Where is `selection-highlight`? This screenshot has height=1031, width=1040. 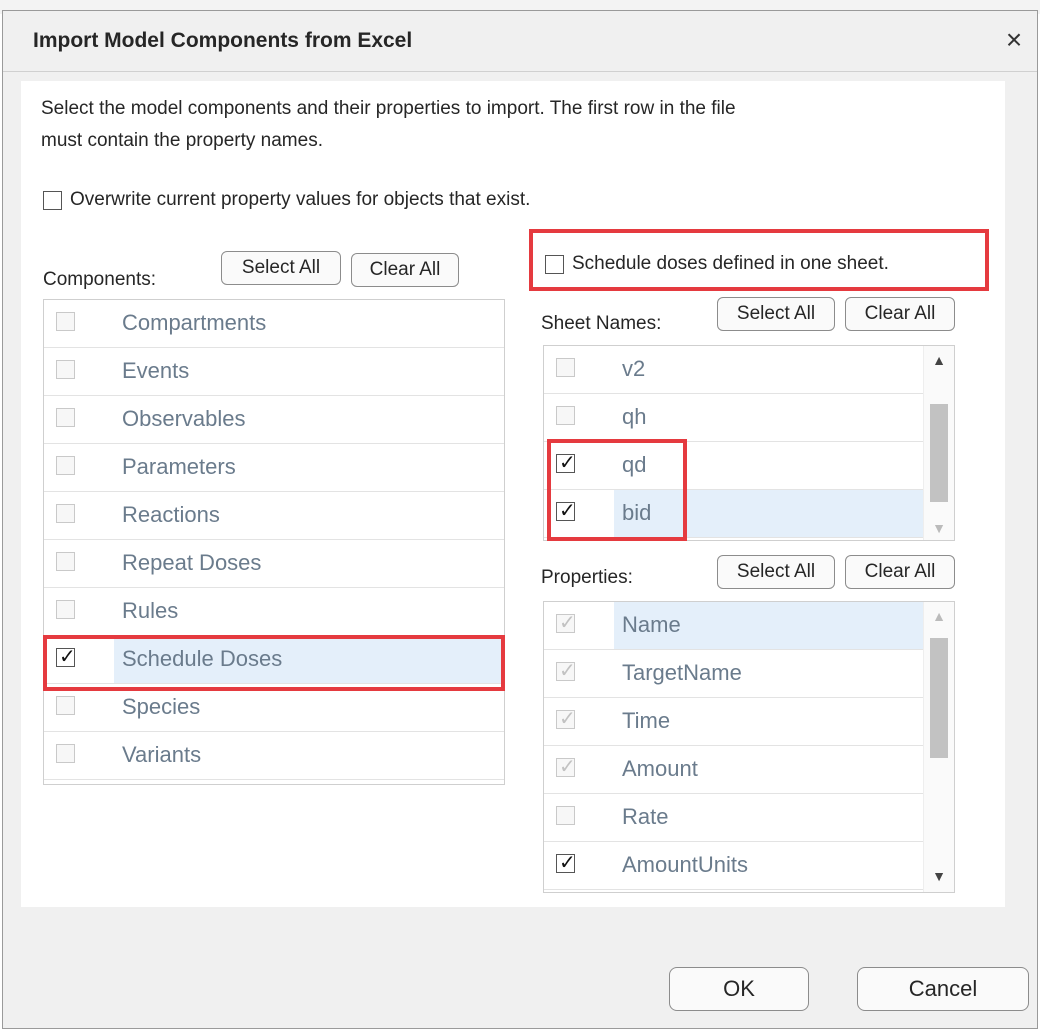
selection-highlight is located at coordinates (769, 513).